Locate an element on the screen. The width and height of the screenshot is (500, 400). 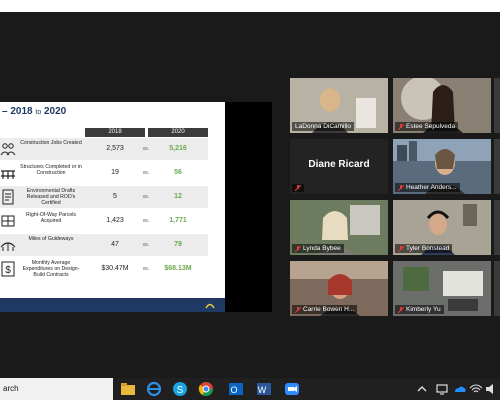
internet-explorer-icon is located at coordinates (154, 389).